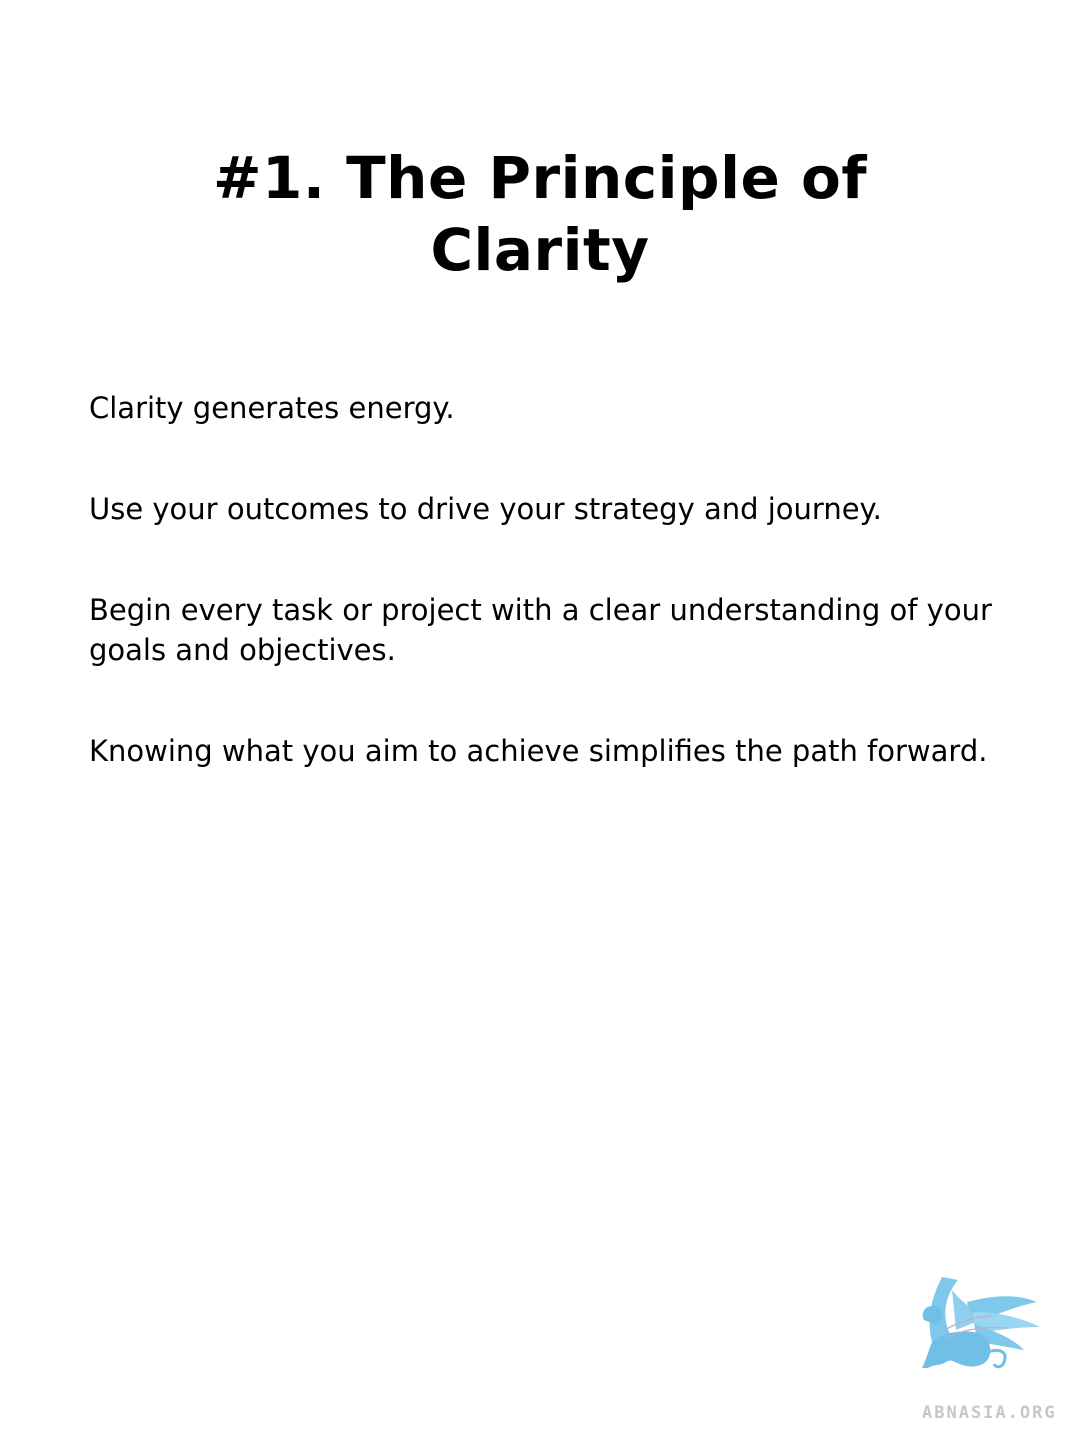 This screenshot has height=1440, width=1080. I want to click on slide-title-line: #1. The Principle of, so click(540, 178).